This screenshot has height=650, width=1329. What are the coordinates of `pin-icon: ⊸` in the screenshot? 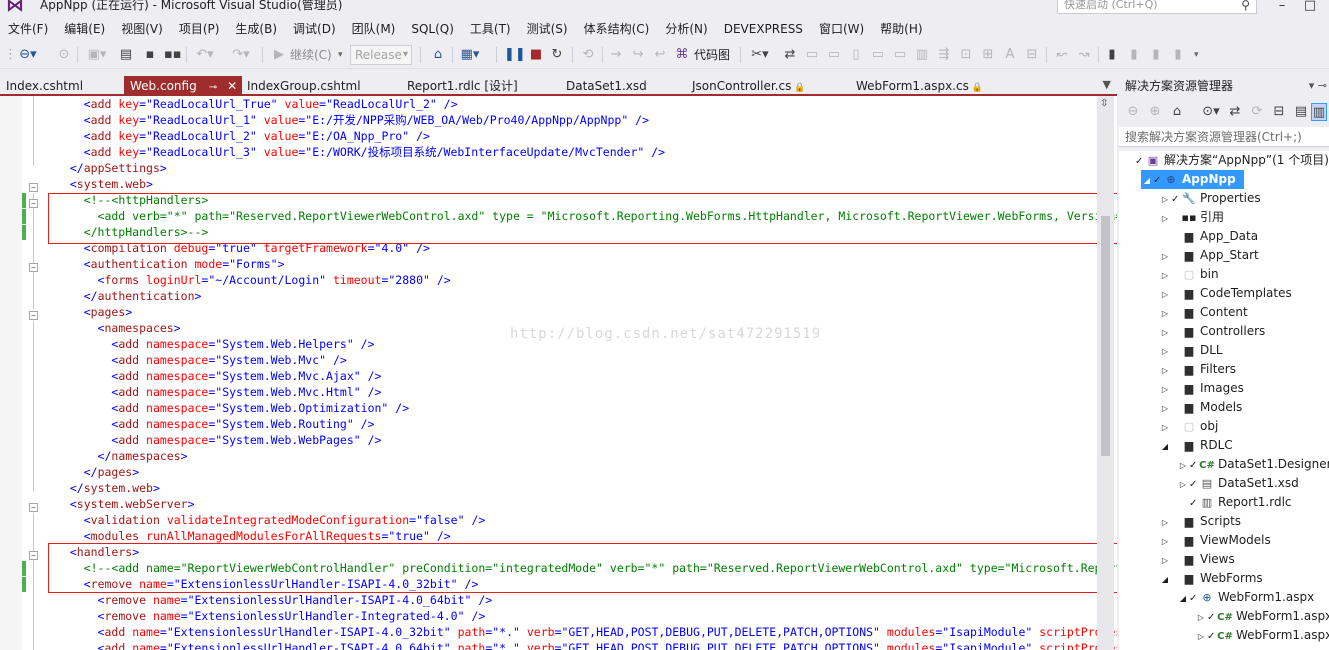 It's located at (213, 87).